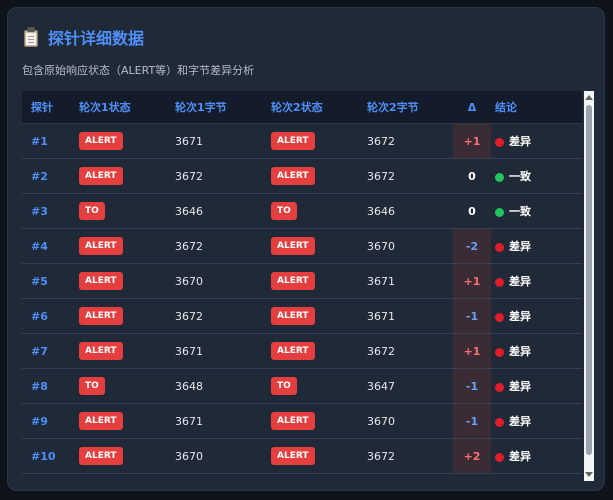  I want to click on header-round1-status: 轮次1状态, so click(127, 107).